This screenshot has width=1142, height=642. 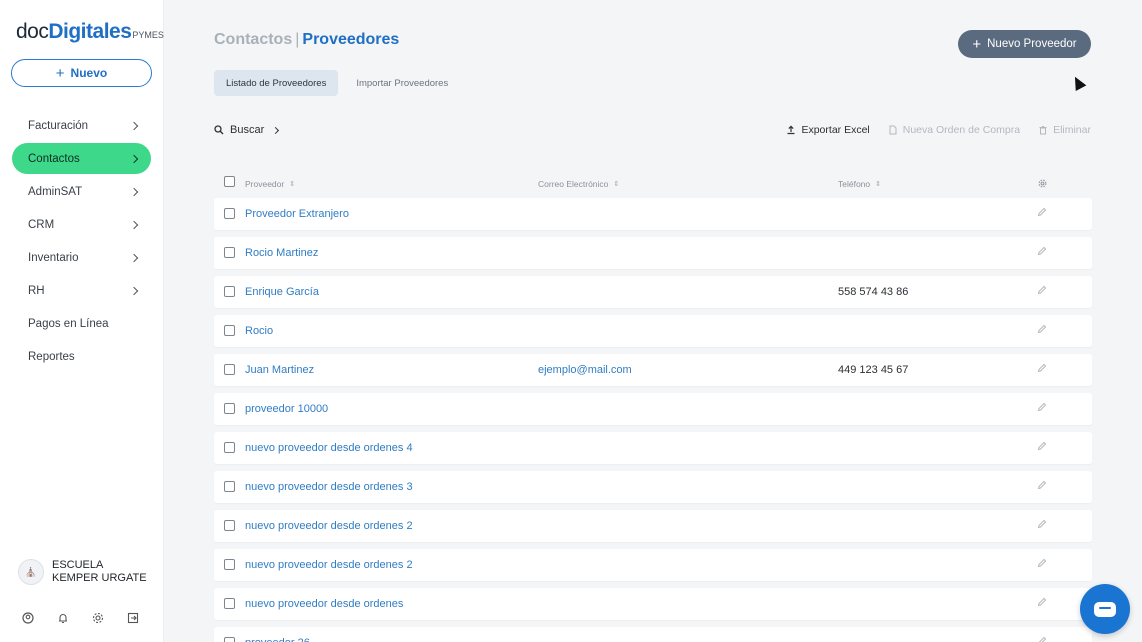 I want to click on search-toggle: Buscar, so click(x=247, y=130).